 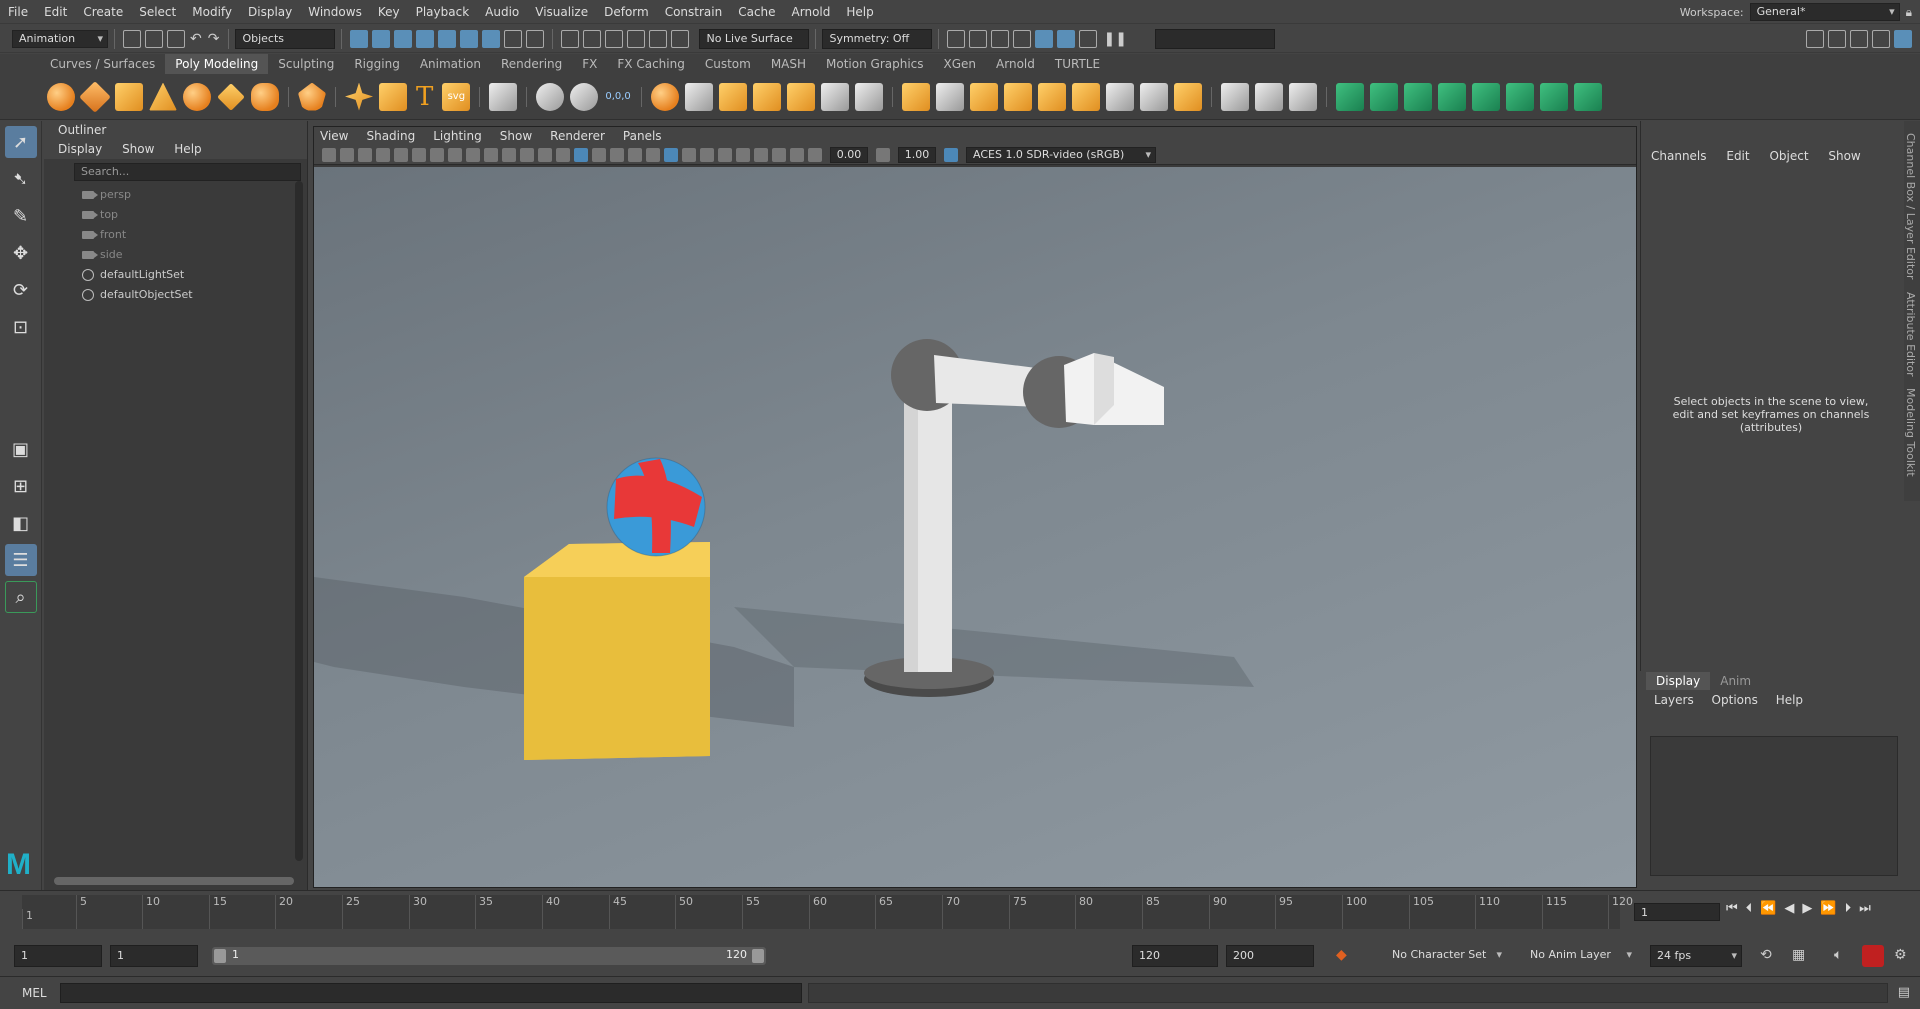 What do you see at coordinates (689, 154) in the screenshot?
I see `motion-blur-icon` at bounding box center [689, 154].